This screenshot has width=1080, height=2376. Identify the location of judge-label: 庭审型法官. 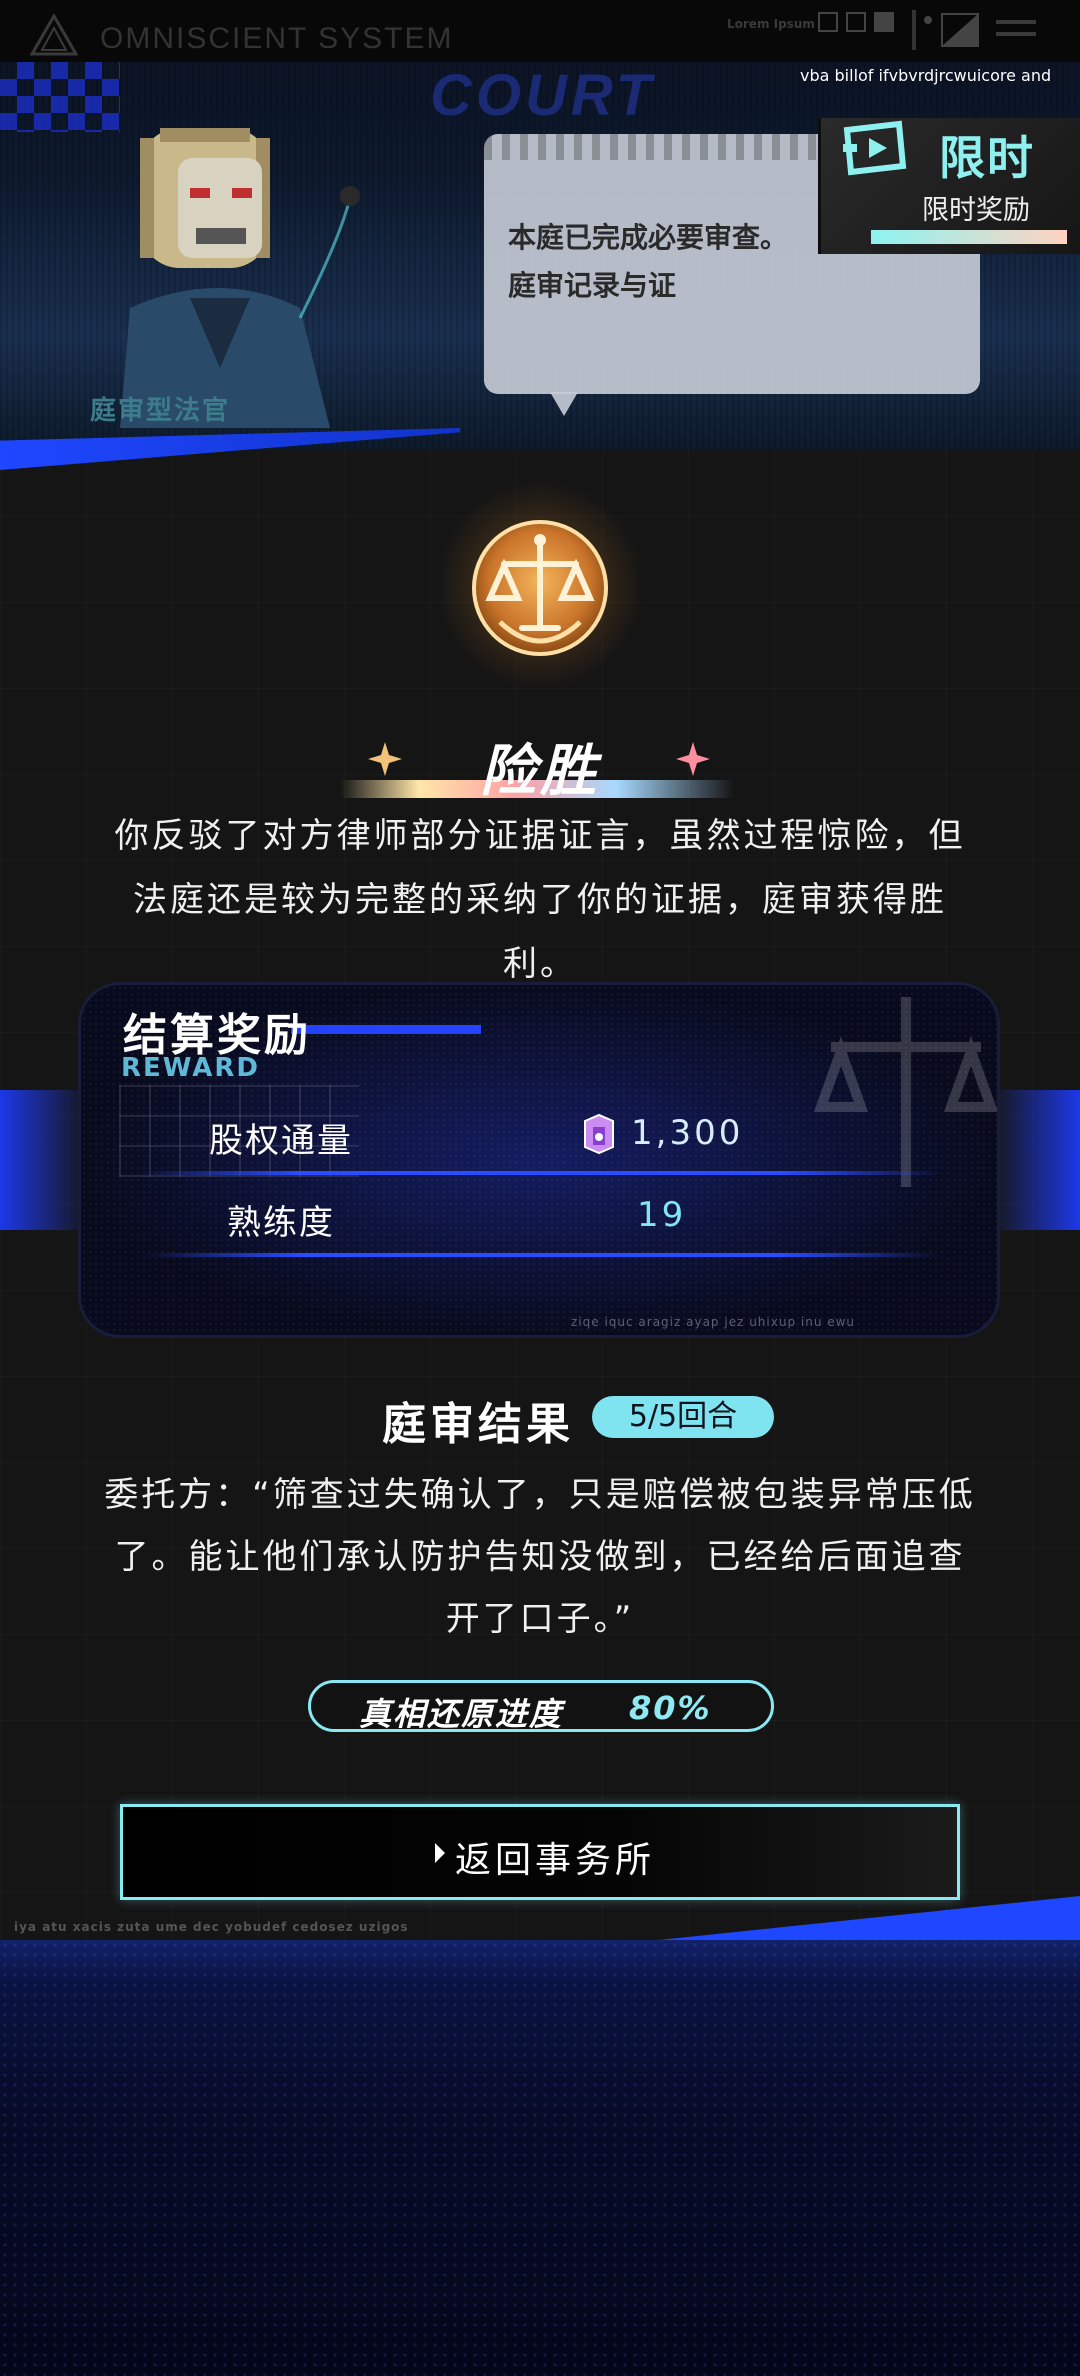
(160, 411).